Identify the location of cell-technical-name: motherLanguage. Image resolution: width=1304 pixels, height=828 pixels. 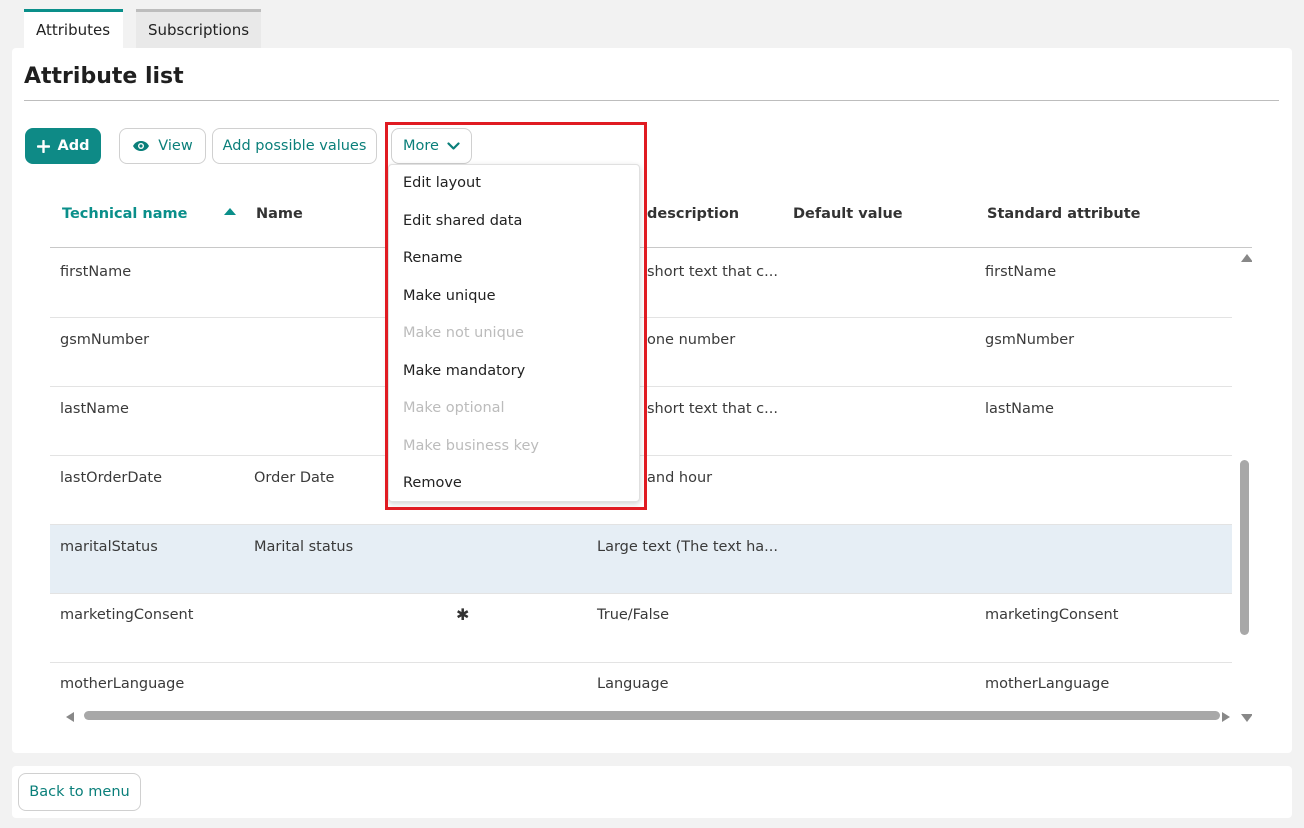
(122, 684).